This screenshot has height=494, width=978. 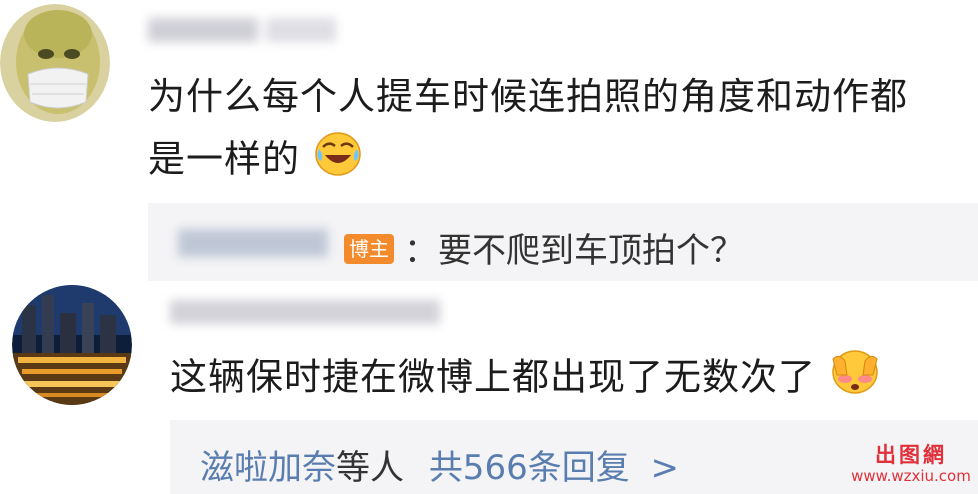 I want to click on comment-text-line1: 为什么每个人提车时候连拍照的角度和动作都, so click(x=528, y=96).